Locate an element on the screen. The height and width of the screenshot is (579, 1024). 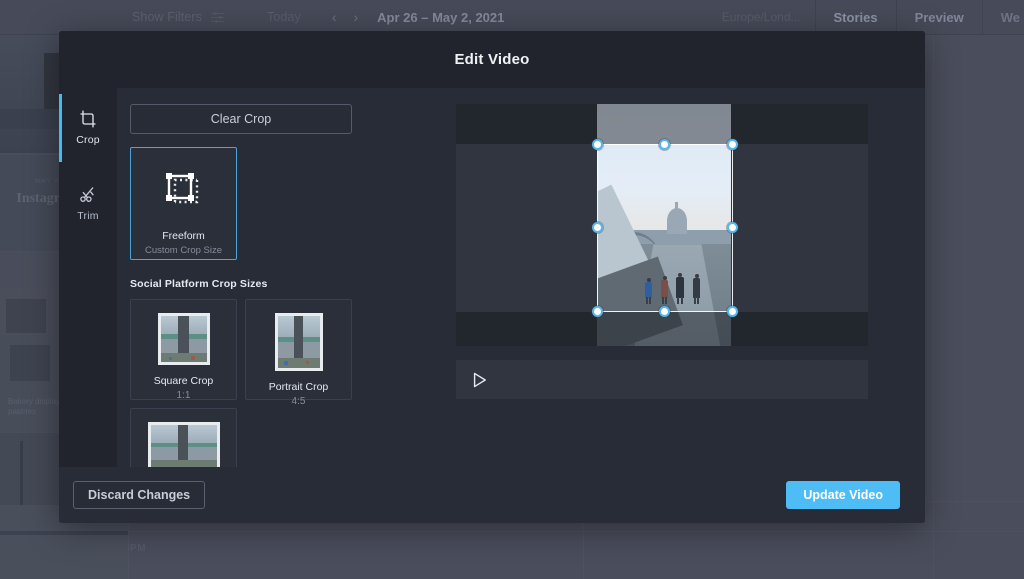
filters-icon is located at coordinates (217, 17).